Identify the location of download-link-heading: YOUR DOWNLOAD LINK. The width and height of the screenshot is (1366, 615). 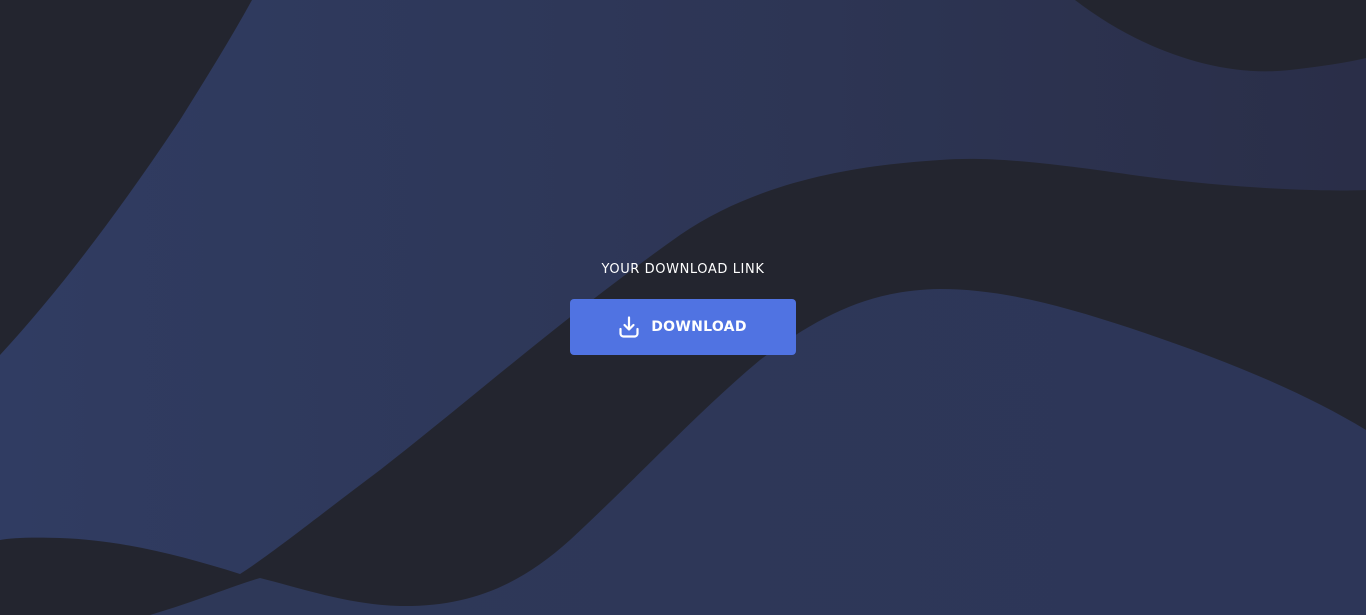
(683, 269).